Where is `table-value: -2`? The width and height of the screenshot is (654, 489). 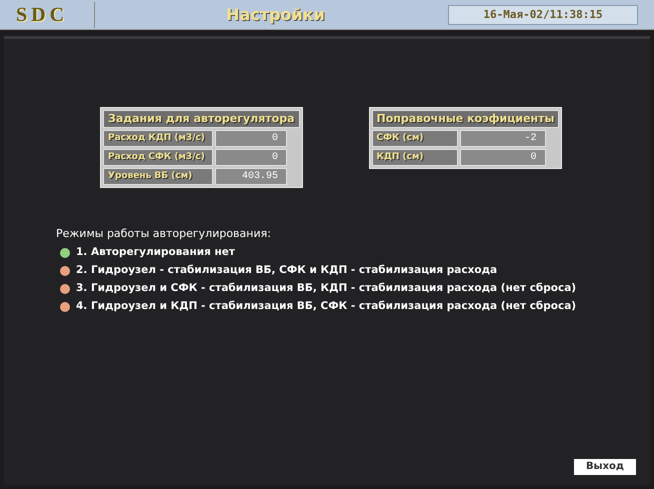
table-value: -2 is located at coordinates (503, 138).